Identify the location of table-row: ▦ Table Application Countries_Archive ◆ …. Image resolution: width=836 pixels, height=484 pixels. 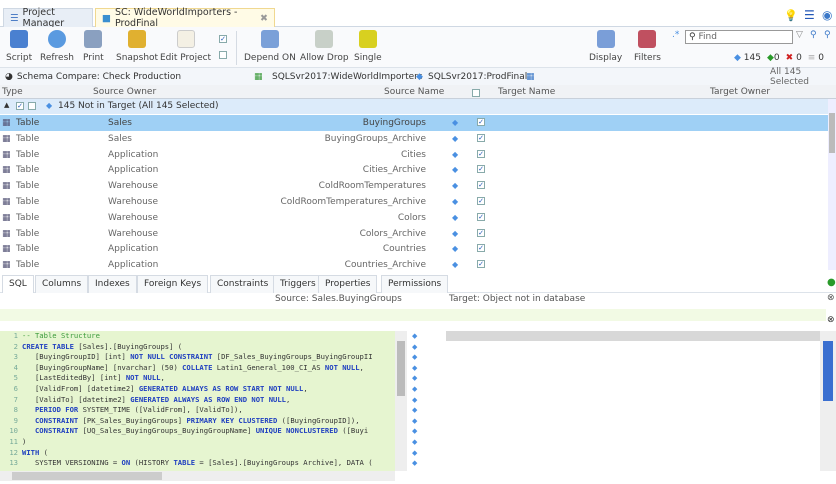
(414, 265).